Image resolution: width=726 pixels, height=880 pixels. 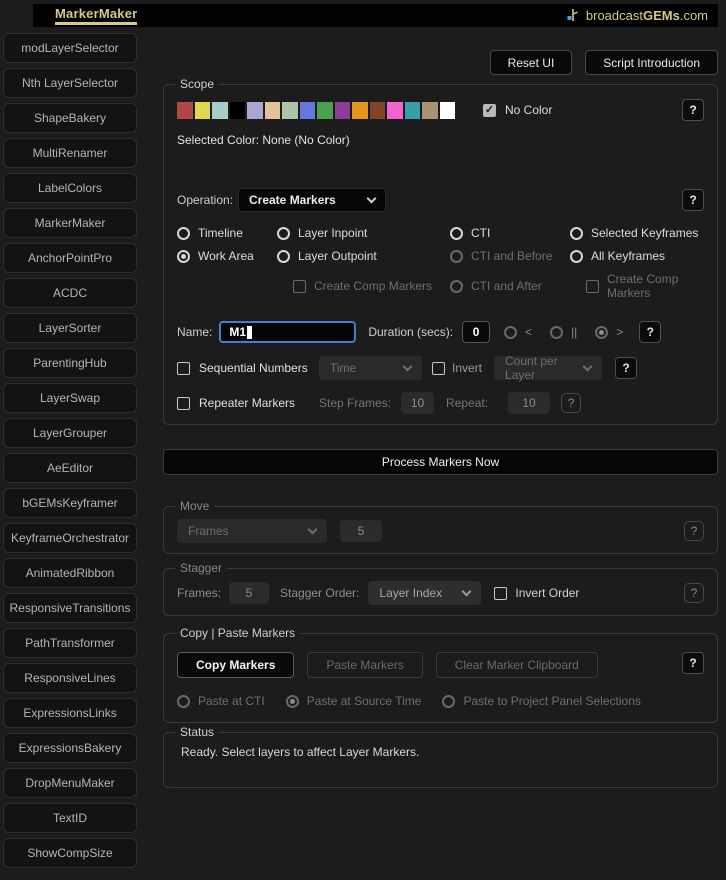 I want to click on stagger-order-select: Layer Index, so click(x=425, y=593).